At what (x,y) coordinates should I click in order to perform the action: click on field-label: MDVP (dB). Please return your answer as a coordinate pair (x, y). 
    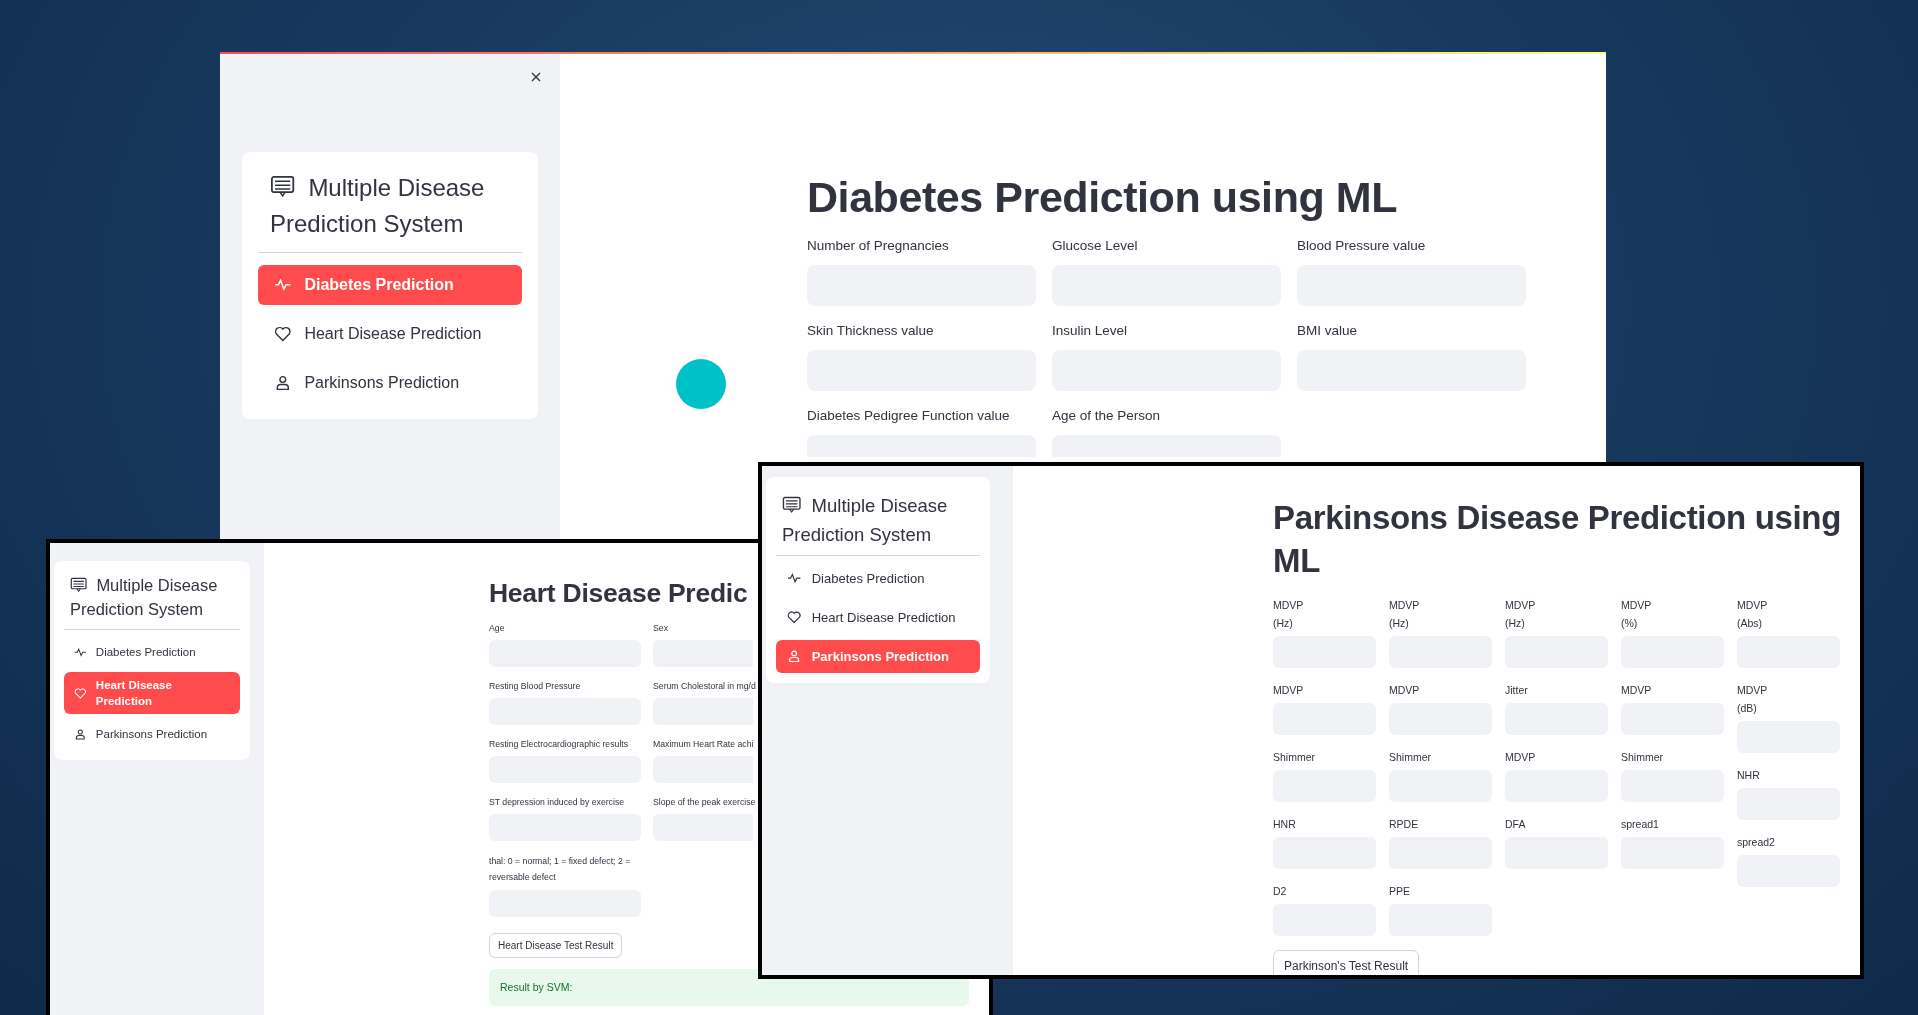
    Looking at the image, I should click on (1753, 699).